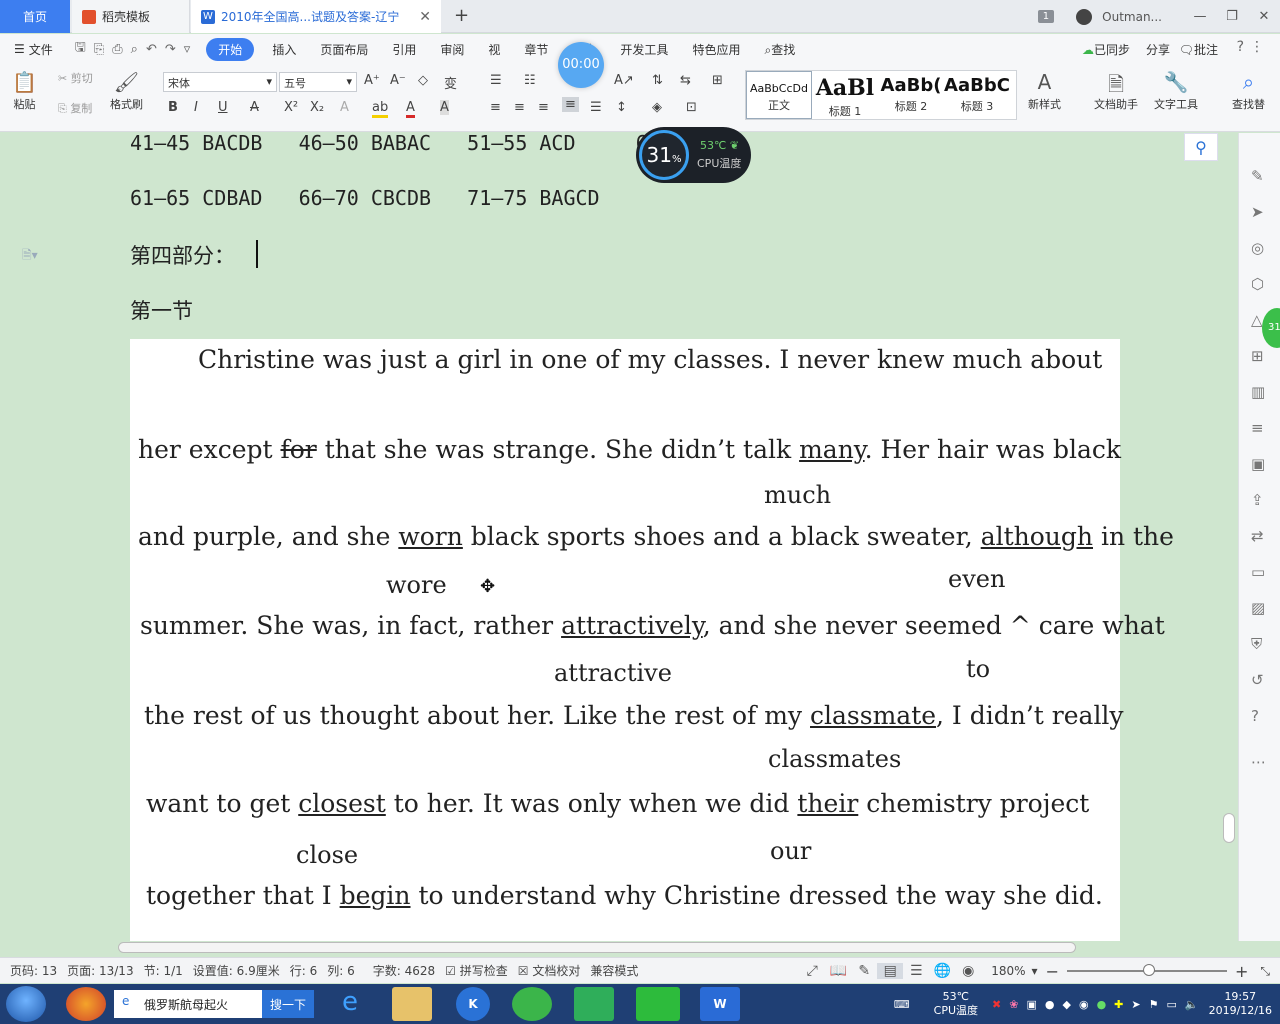 Image resolution: width=1280 pixels, height=1024 pixels. I want to click on zoom-in-icon: +, so click(1241, 971).